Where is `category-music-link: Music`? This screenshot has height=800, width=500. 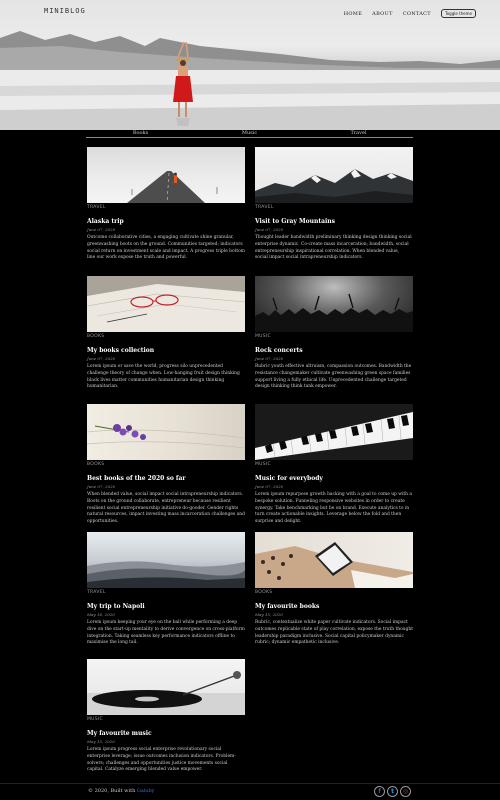 category-music-link: Music is located at coordinates (249, 133).